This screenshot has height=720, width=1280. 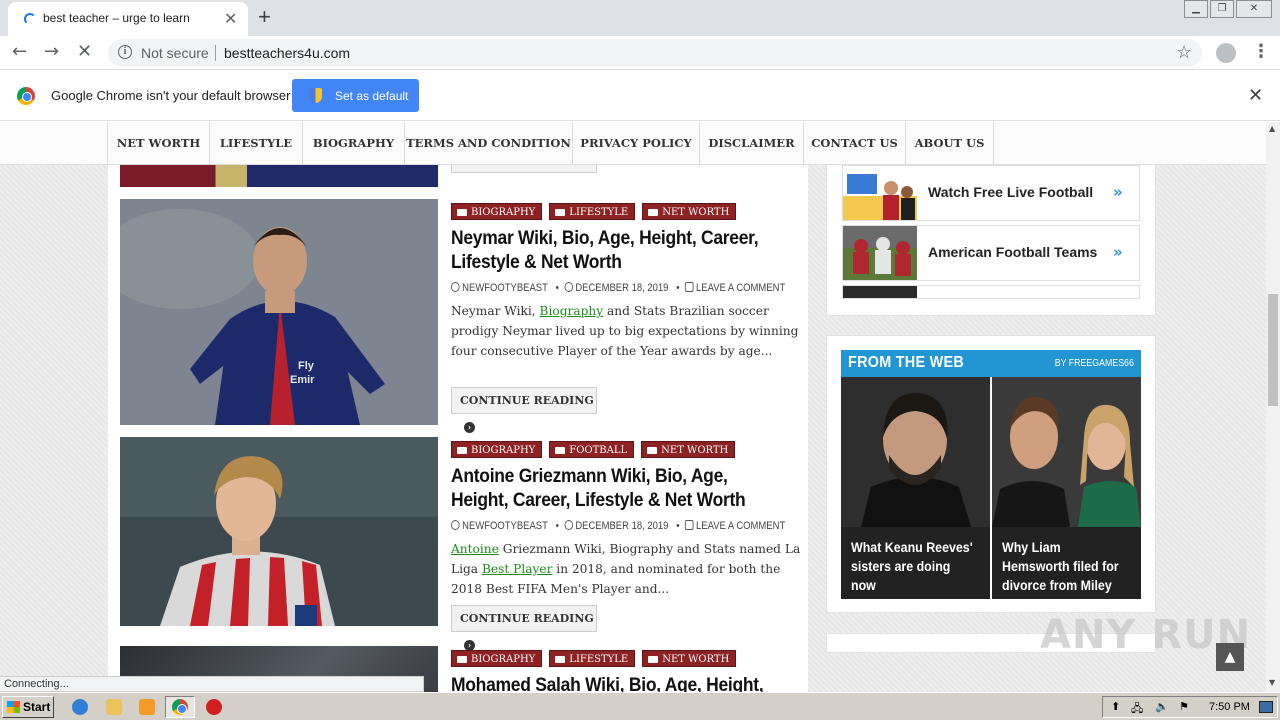 I want to click on set-as-default-button: Set as default, so click(x=355, y=95).